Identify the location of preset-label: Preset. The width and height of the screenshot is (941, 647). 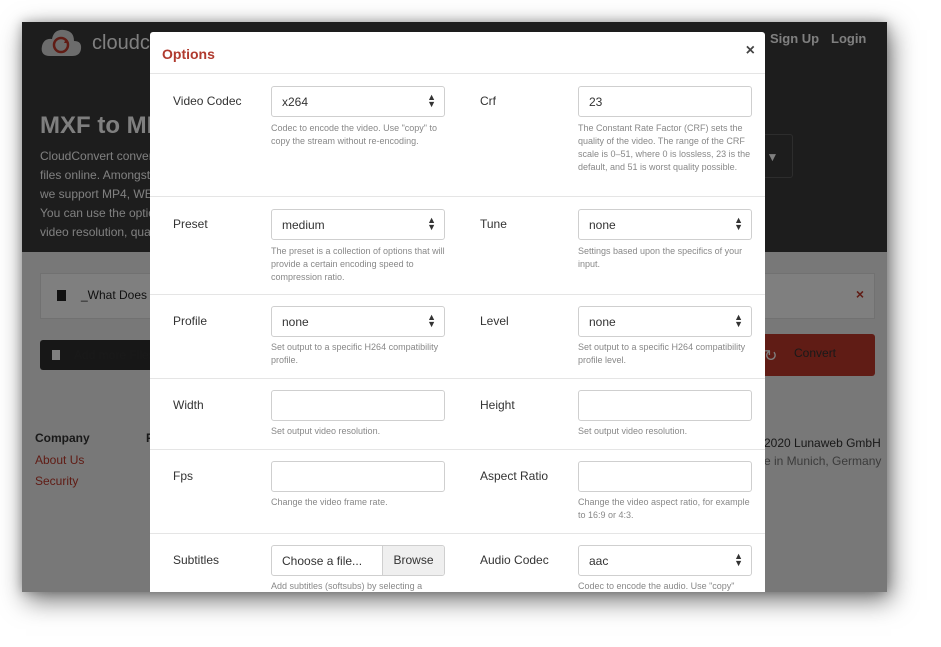
(190, 224).